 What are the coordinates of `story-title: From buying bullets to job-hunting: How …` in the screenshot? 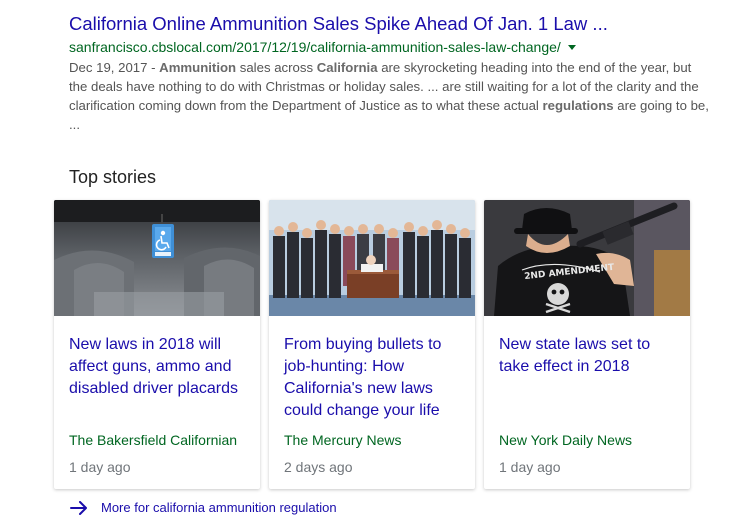 It's located at (376, 378).